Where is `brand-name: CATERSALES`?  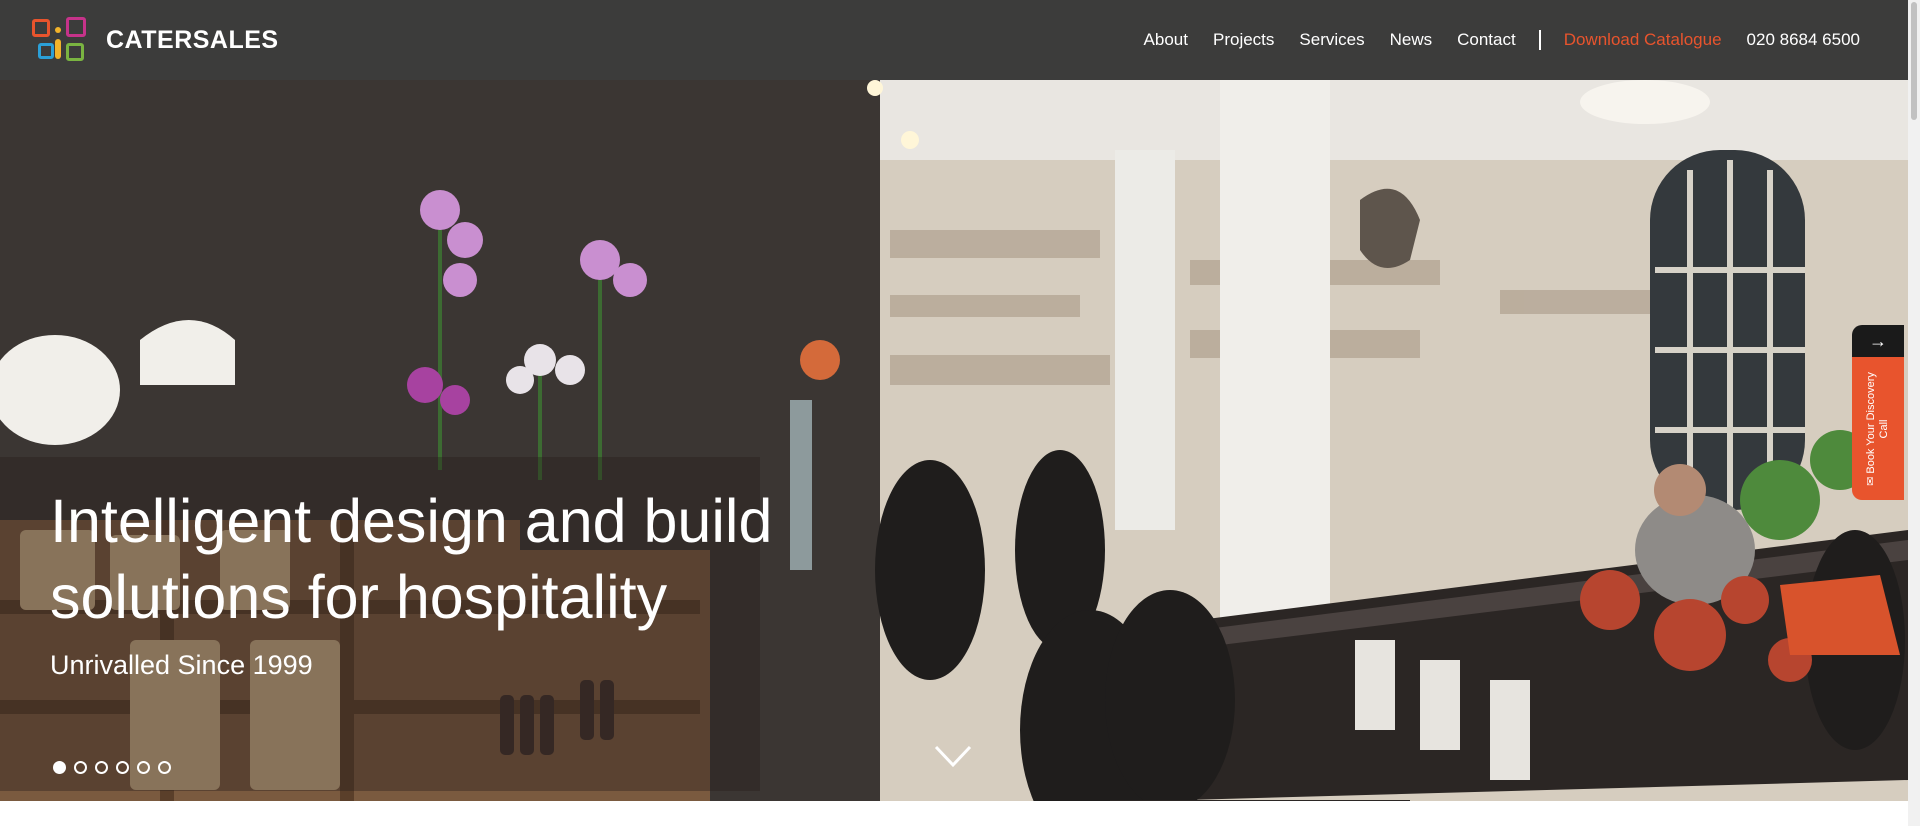
brand-name: CATERSALES is located at coordinates (192, 39).